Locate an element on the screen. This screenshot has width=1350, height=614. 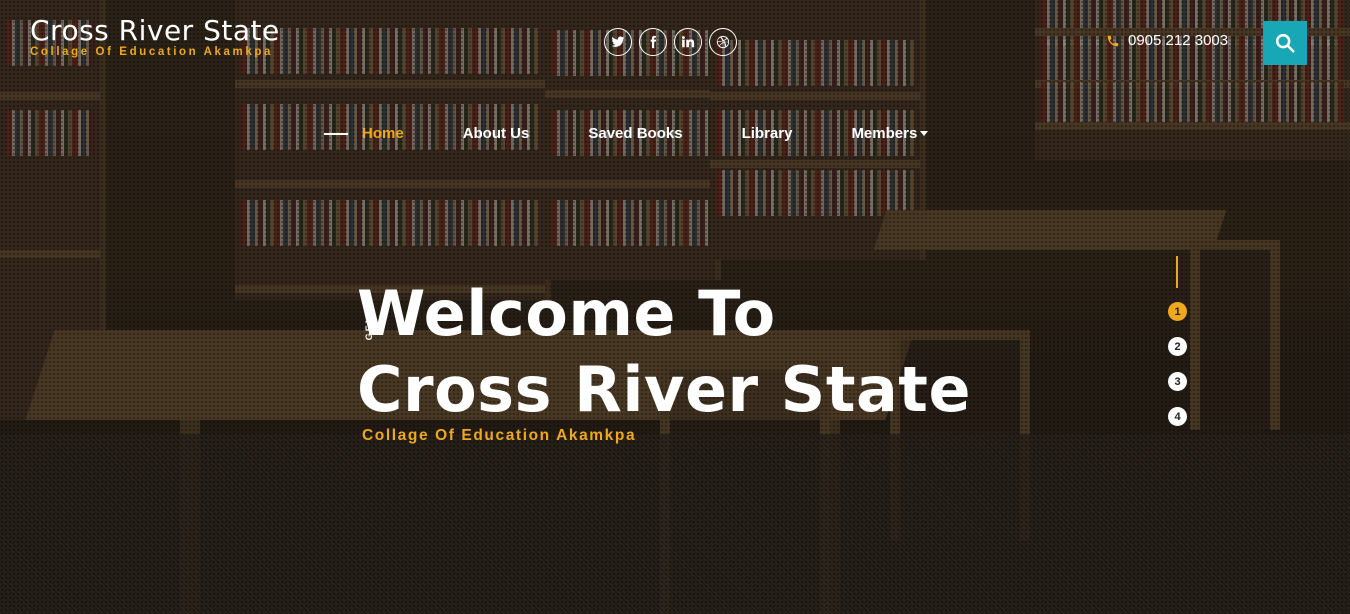
slide-pager: 1 2 3 4 is located at coordinates (1177, 364).